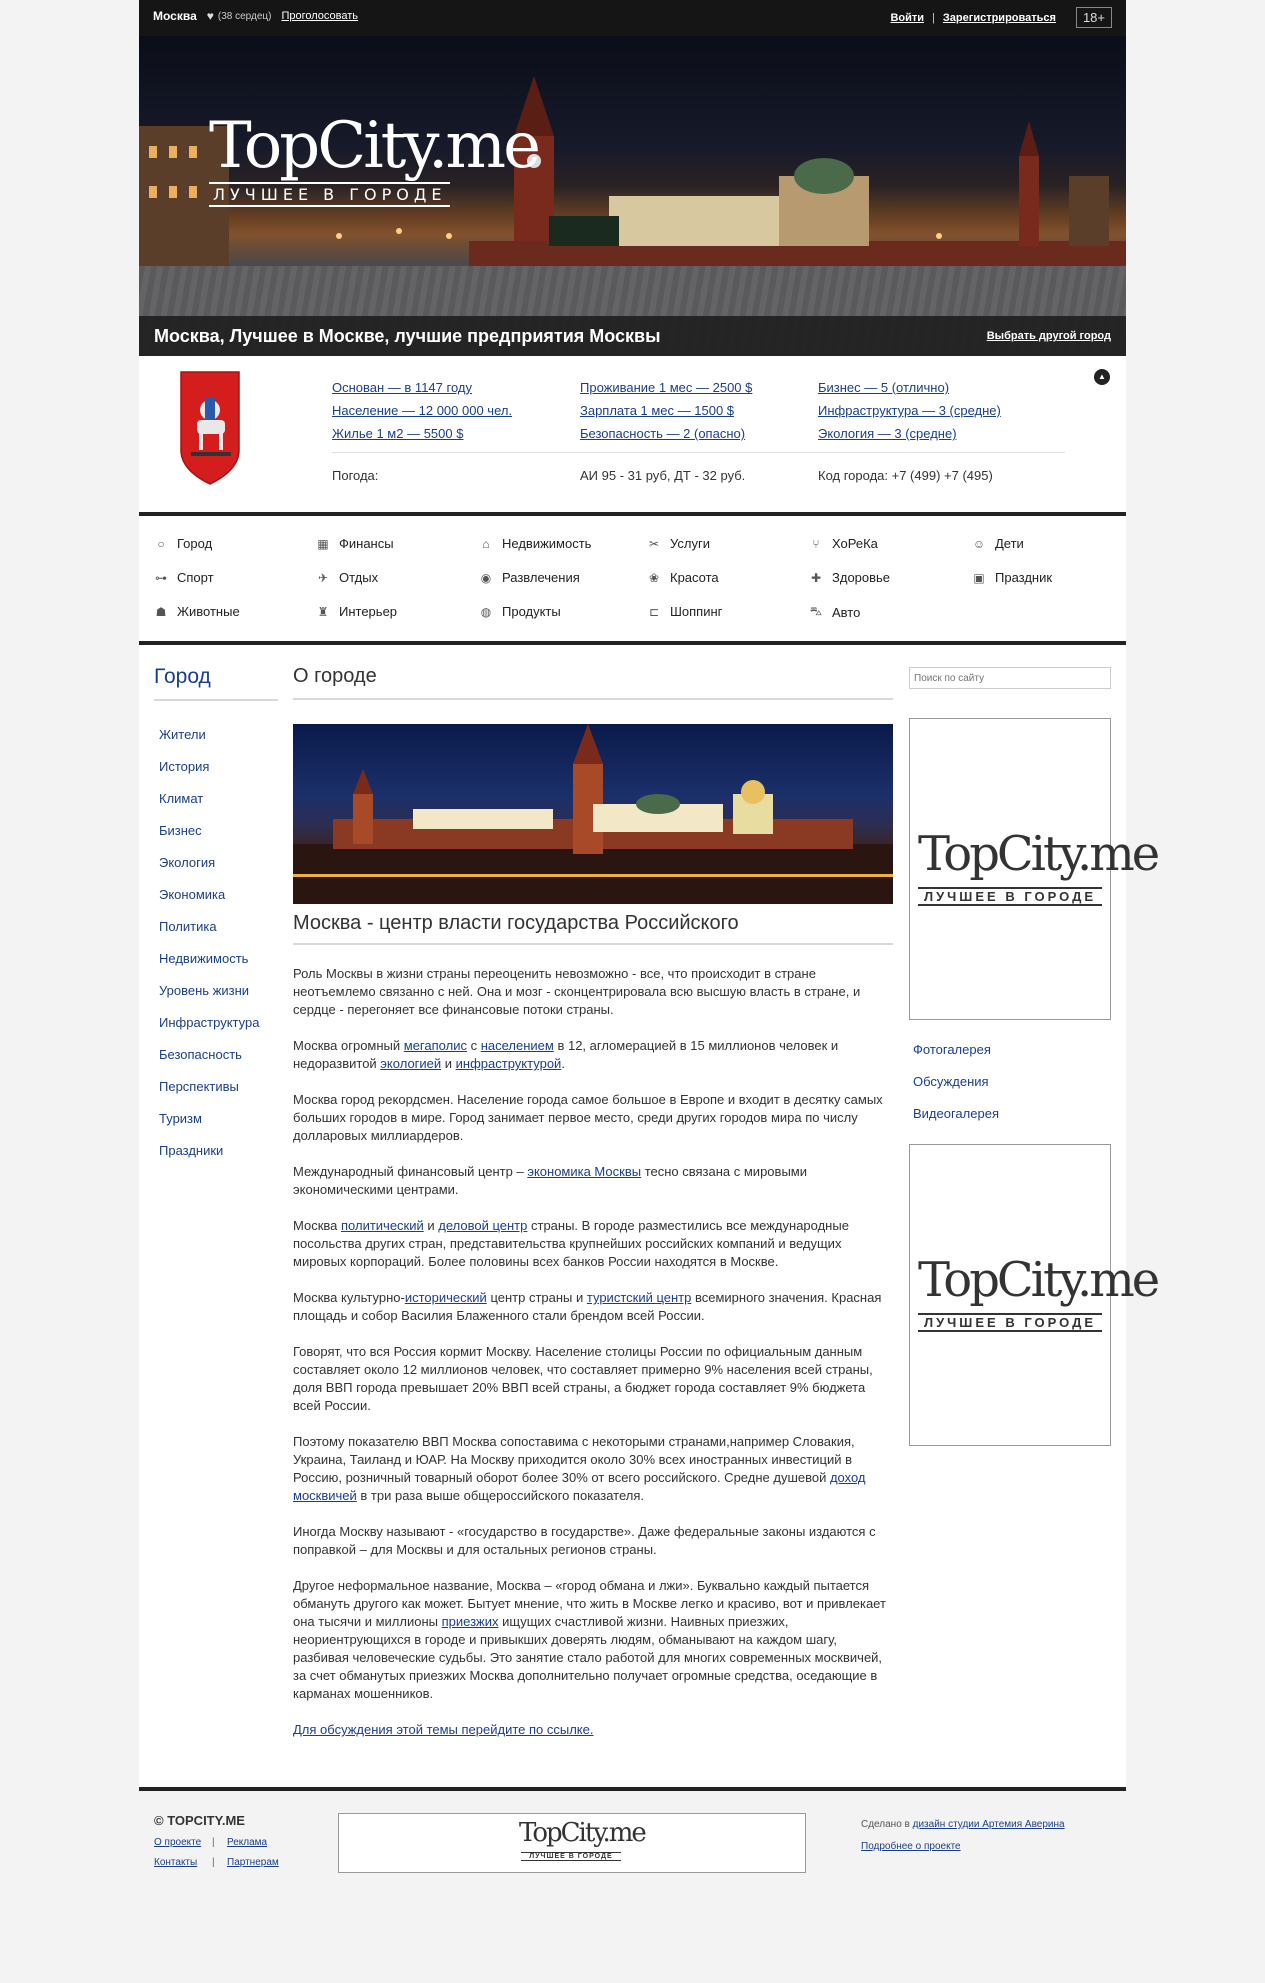 The image size is (1265, 1983). What do you see at coordinates (909, 387) in the screenshot?
I see `info-business-link: Бизнес — 5 (отлично)` at bounding box center [909, 387].